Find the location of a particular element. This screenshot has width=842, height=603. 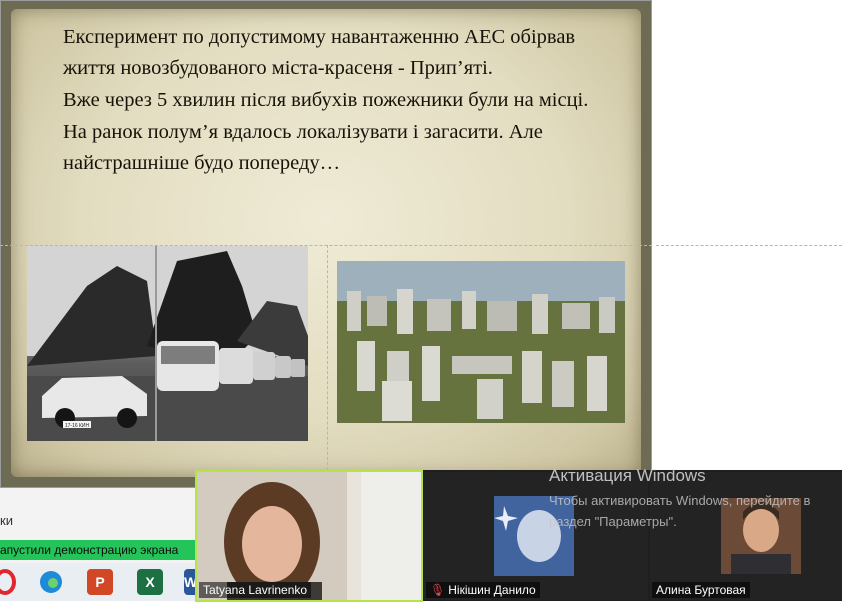

participant-name: Алина Буртовая is located at coordinates (701, 590).